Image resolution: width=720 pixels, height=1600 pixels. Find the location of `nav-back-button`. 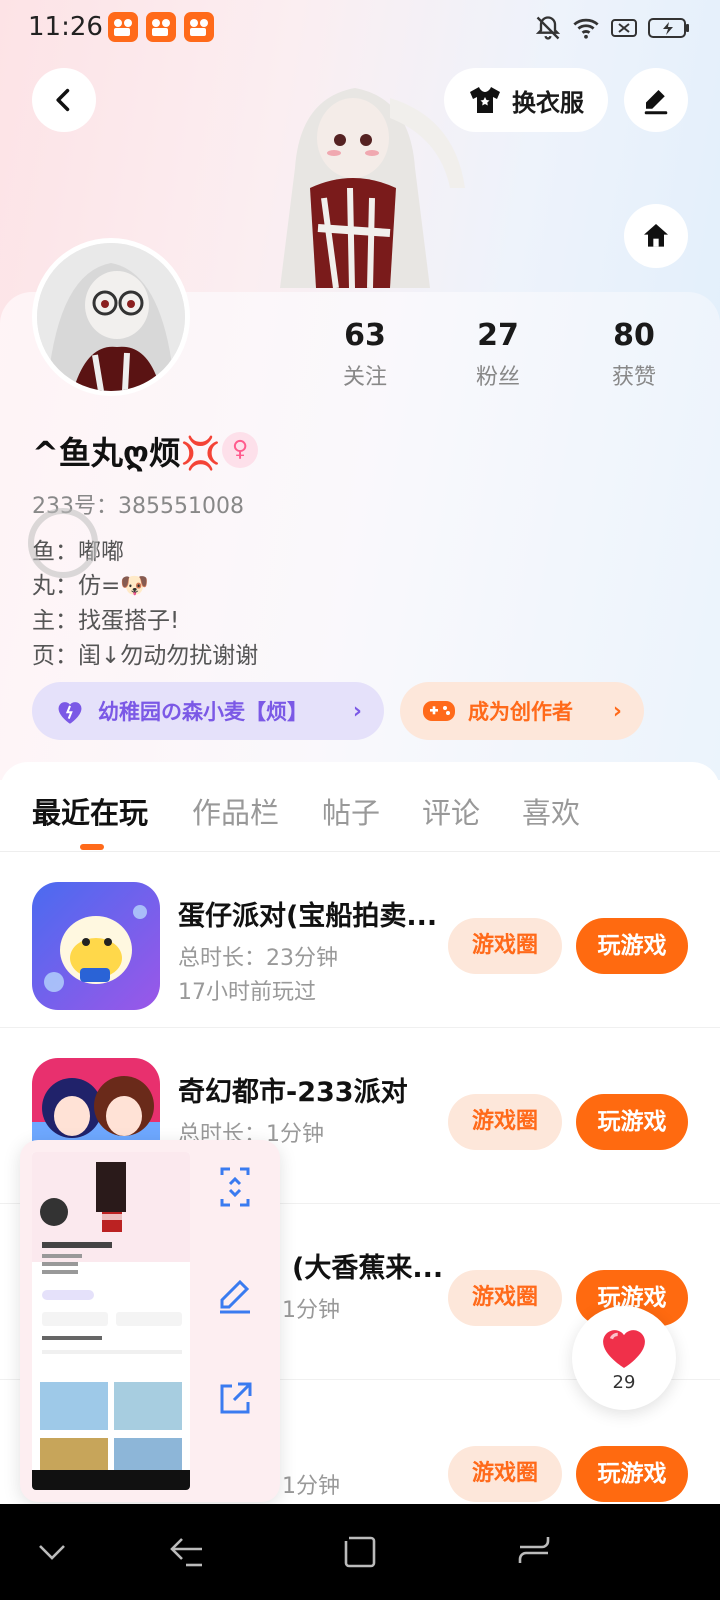

nav-back-button is located at coordinates (186, 1552).